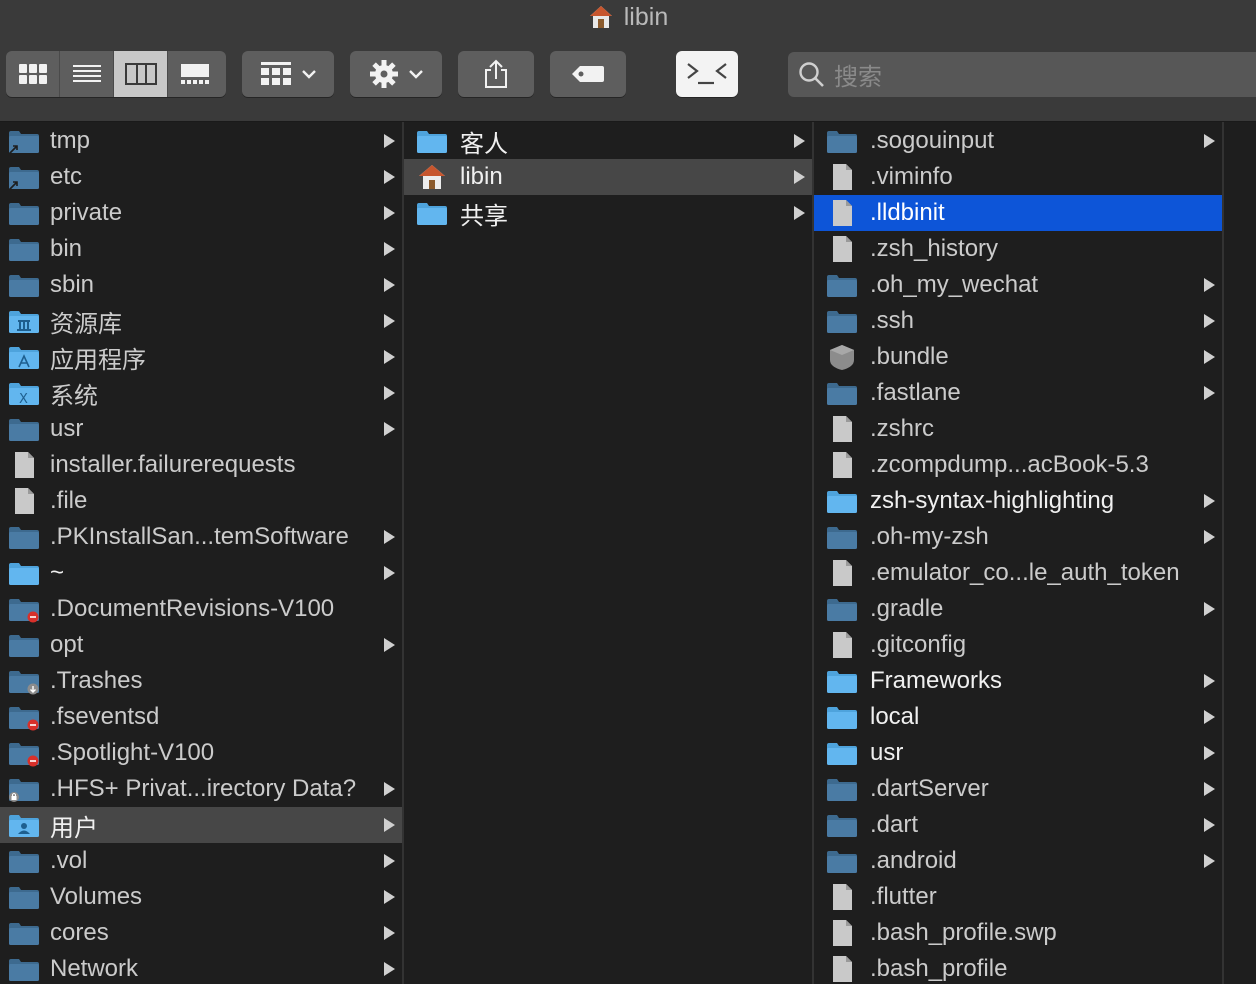 This screenshot has width=1256, height=984. I want to click on action-menu-button, so click(396, 74).